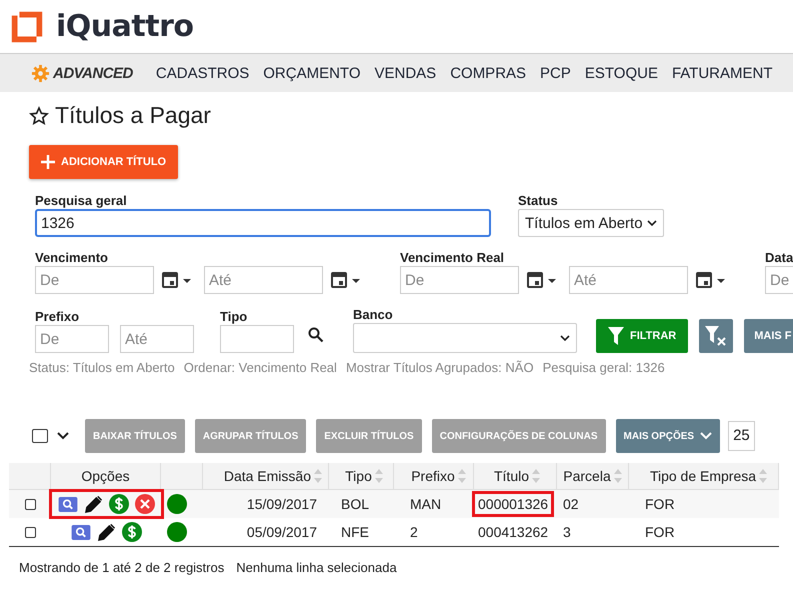  I want to click on clear-filter-button, so click(716, 336).